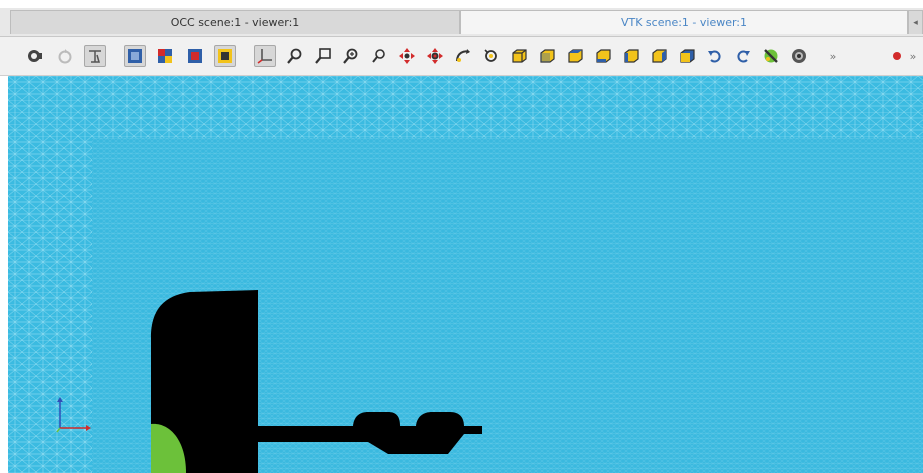 This screenshot has height=473, width=923. I want to click on cube-iso-icon, so click(687, 56).